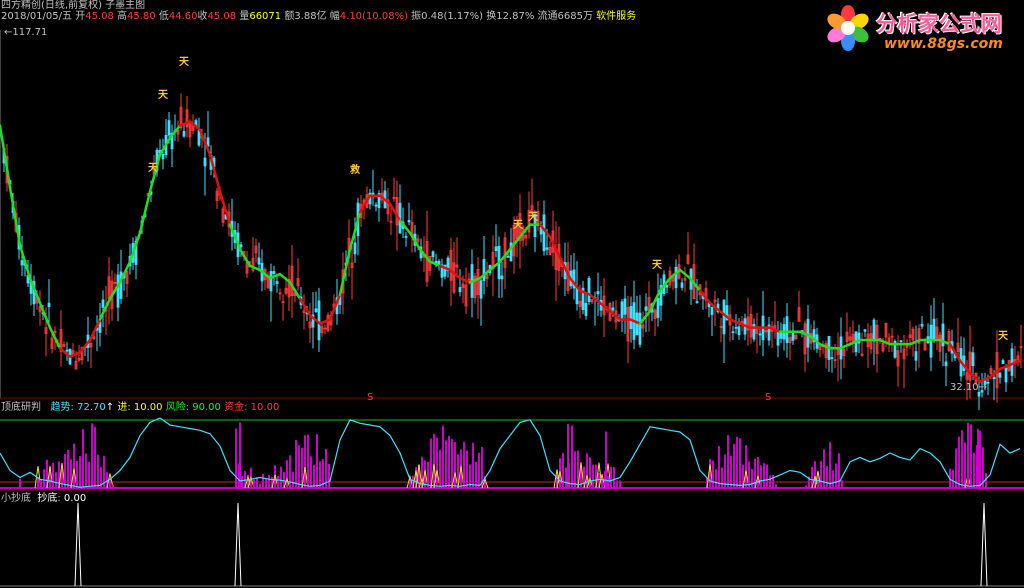 Image resolution: width=1024 pixels, height=588 pixels. I want to click on risk-key: 风险, so click(175, 407).